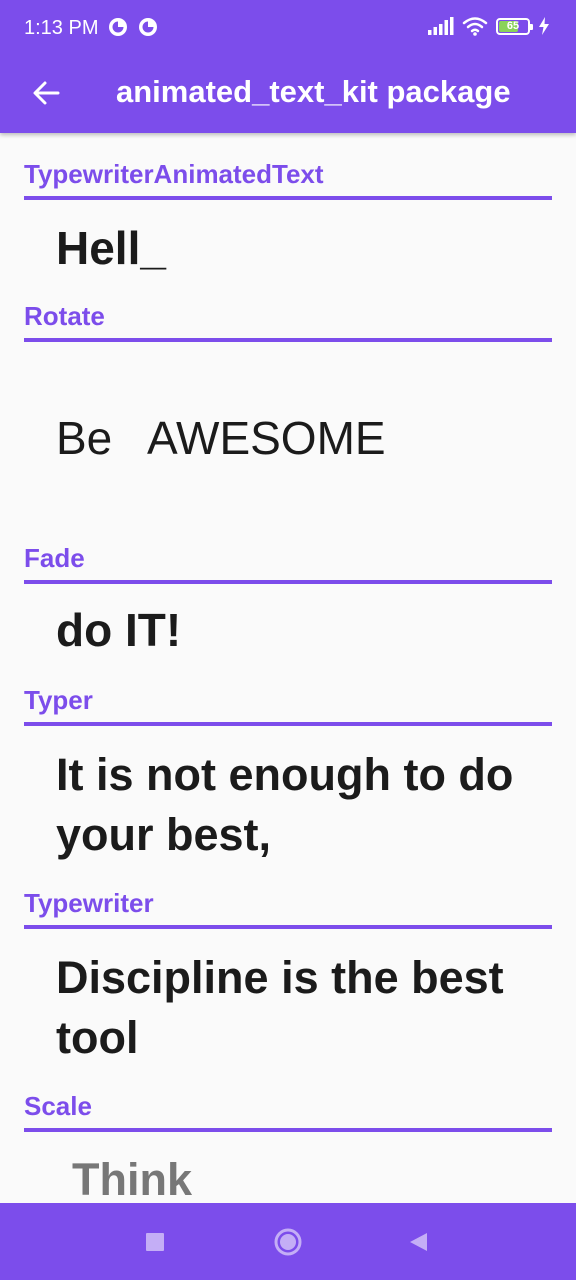  Describe the element at coordinates (266, 438) in the screenshot. I see `rotate-rotating-text: AWESOME` at that location.